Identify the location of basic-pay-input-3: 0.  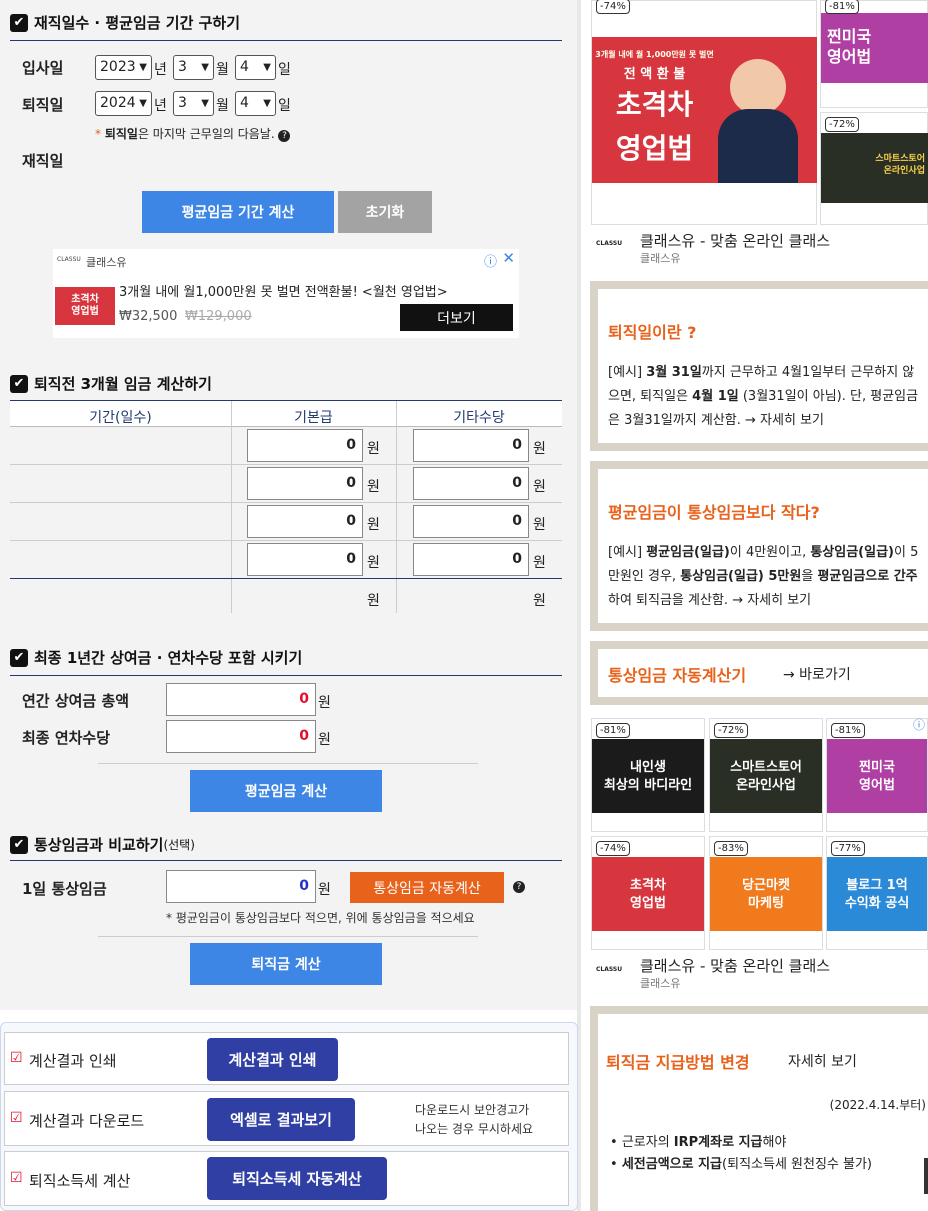
(305, 521).